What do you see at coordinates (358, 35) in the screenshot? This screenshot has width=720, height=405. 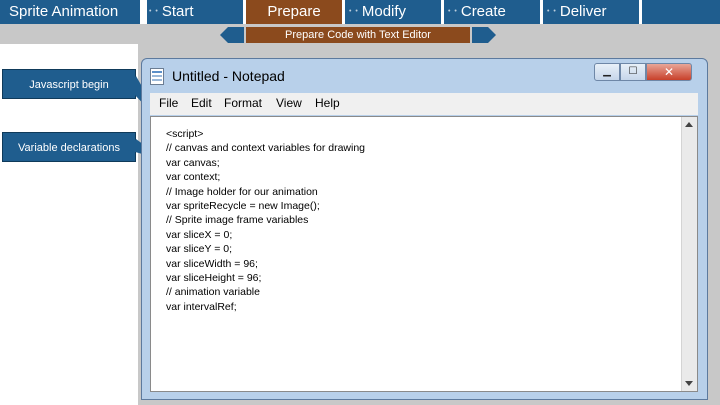 I see `subsection-label: Prepare Code with Text Editor` at bounding box center [358, 35].